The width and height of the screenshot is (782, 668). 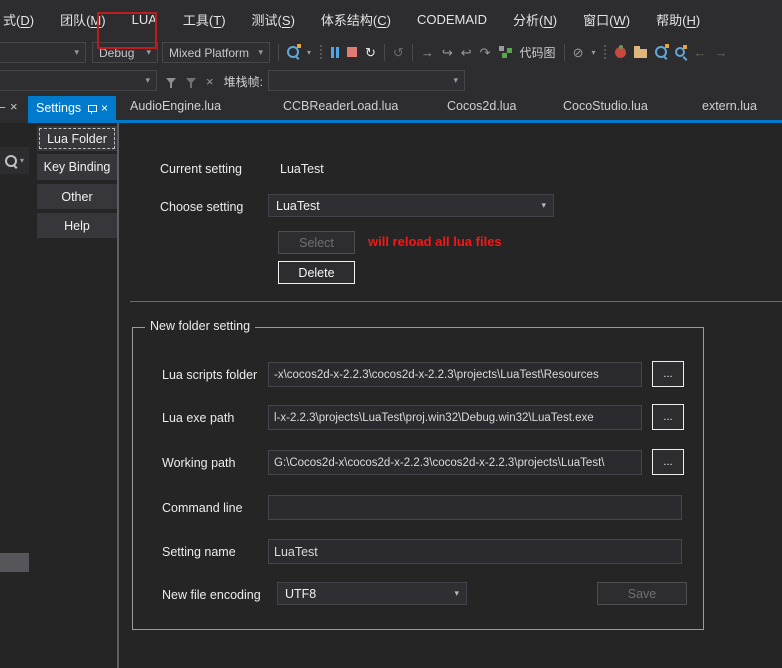 What do you see at coordinates (78, 80) in the screenshot?
I see `process-combobox: ▾` at bounding box center [78, 80].